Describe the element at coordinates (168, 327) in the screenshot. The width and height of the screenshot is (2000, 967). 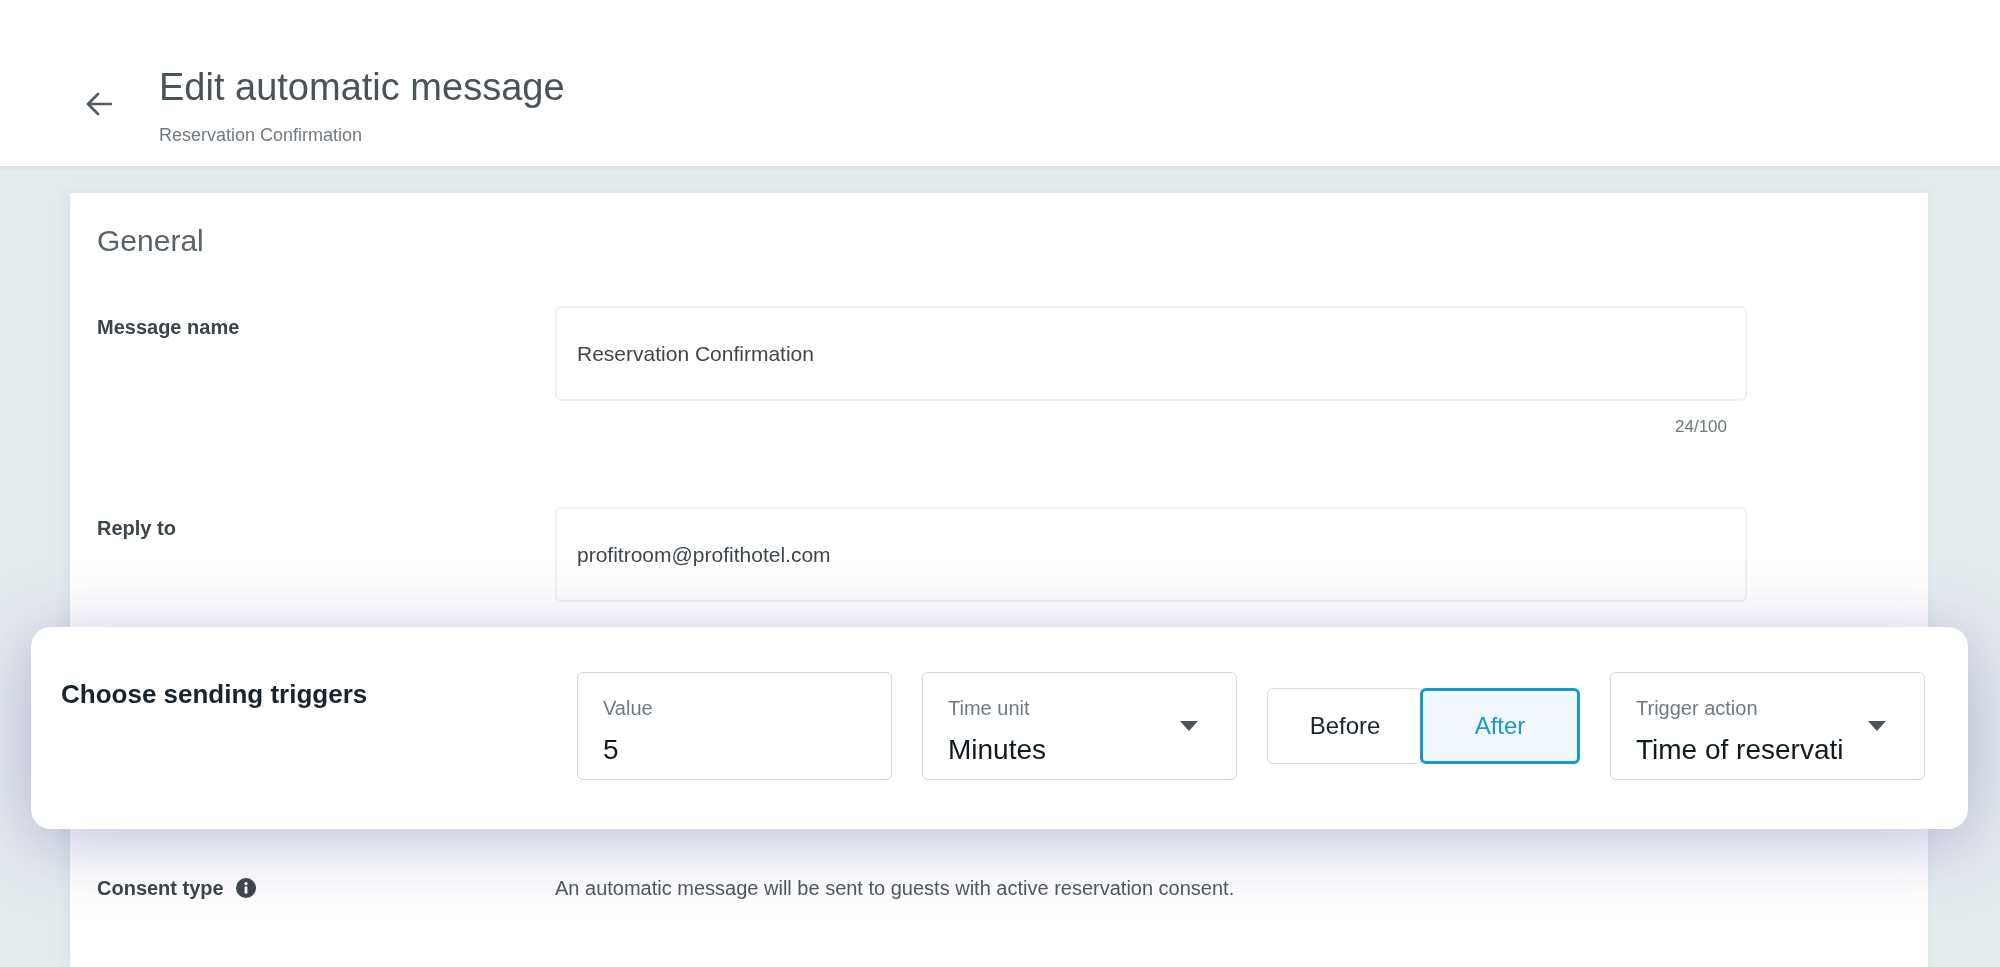
I see `field-label: Message name` at that location.